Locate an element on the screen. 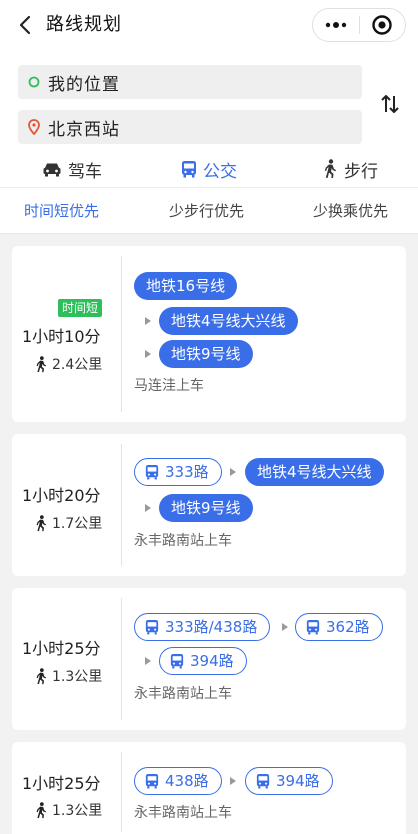  transport-mode-tabs: 驾车 公交 步行 is located at coordinates (209, 170).